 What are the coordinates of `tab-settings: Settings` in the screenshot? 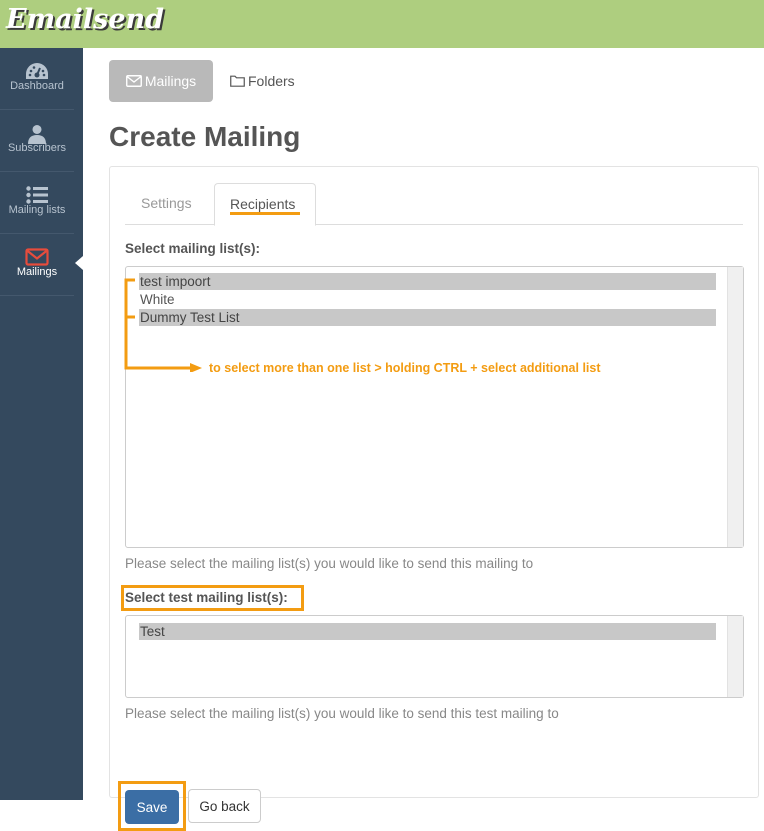 It's located at (166, 204).